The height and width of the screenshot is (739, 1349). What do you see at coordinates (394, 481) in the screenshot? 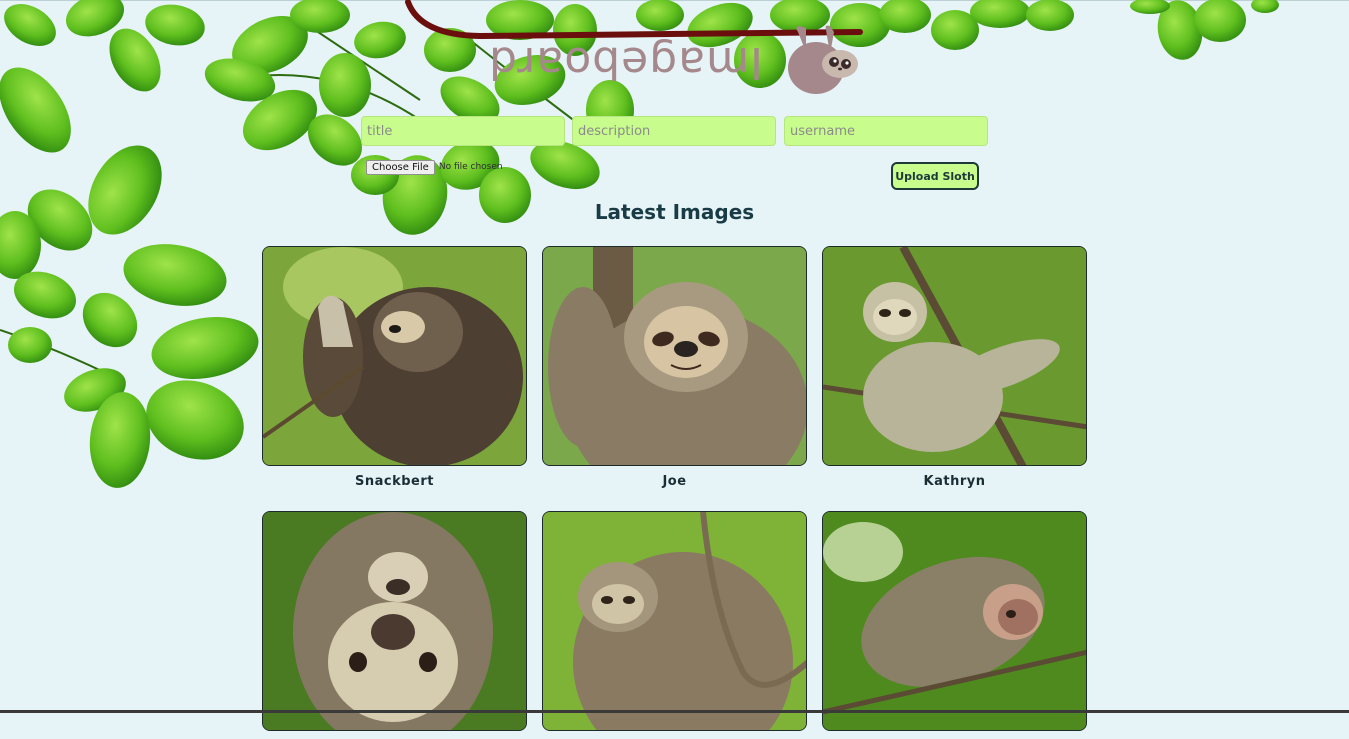
I see `image-title: Snackbert` at bounding box center [394, 481].